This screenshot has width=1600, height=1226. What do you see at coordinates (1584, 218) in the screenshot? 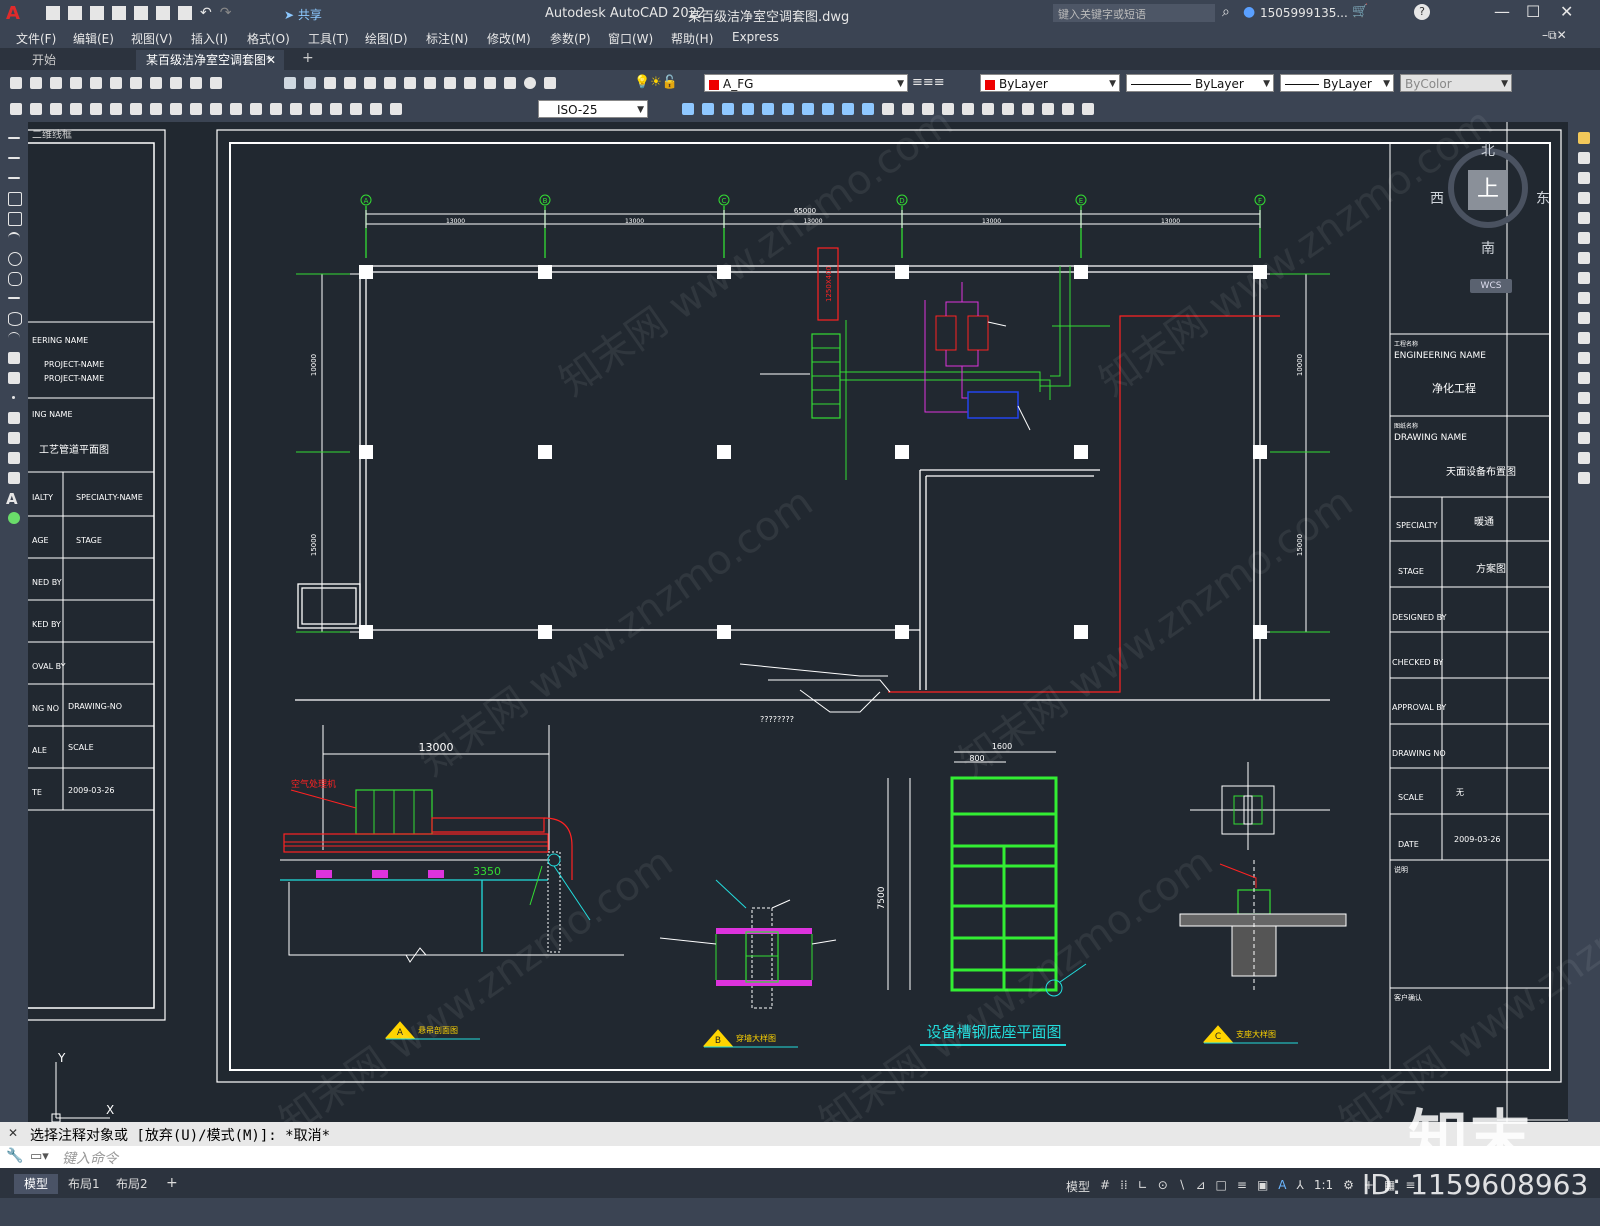
I see `array-icon` at bounding box center [1584, 218].